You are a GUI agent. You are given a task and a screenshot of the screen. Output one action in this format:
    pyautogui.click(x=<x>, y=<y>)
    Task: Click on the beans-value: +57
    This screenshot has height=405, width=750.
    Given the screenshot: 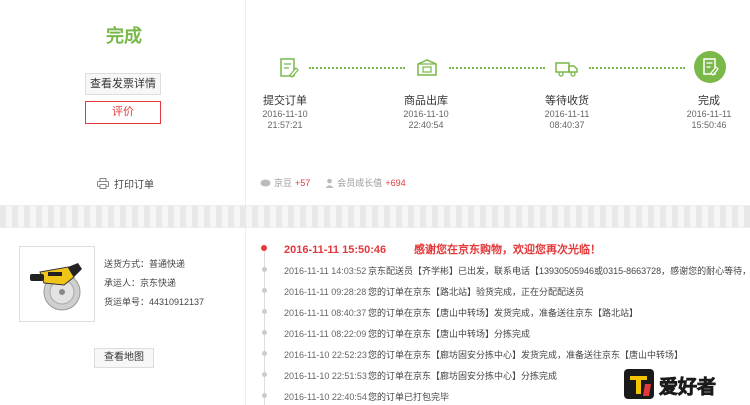 What is the action you would take?
    pyautogui.click(x=303, y=182)
    